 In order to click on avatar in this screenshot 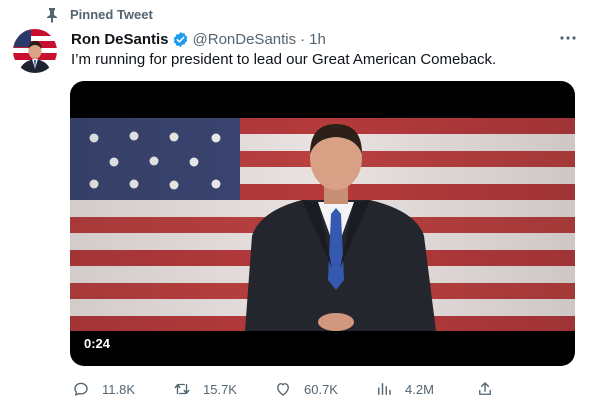, I will do `click(35, 51)`.